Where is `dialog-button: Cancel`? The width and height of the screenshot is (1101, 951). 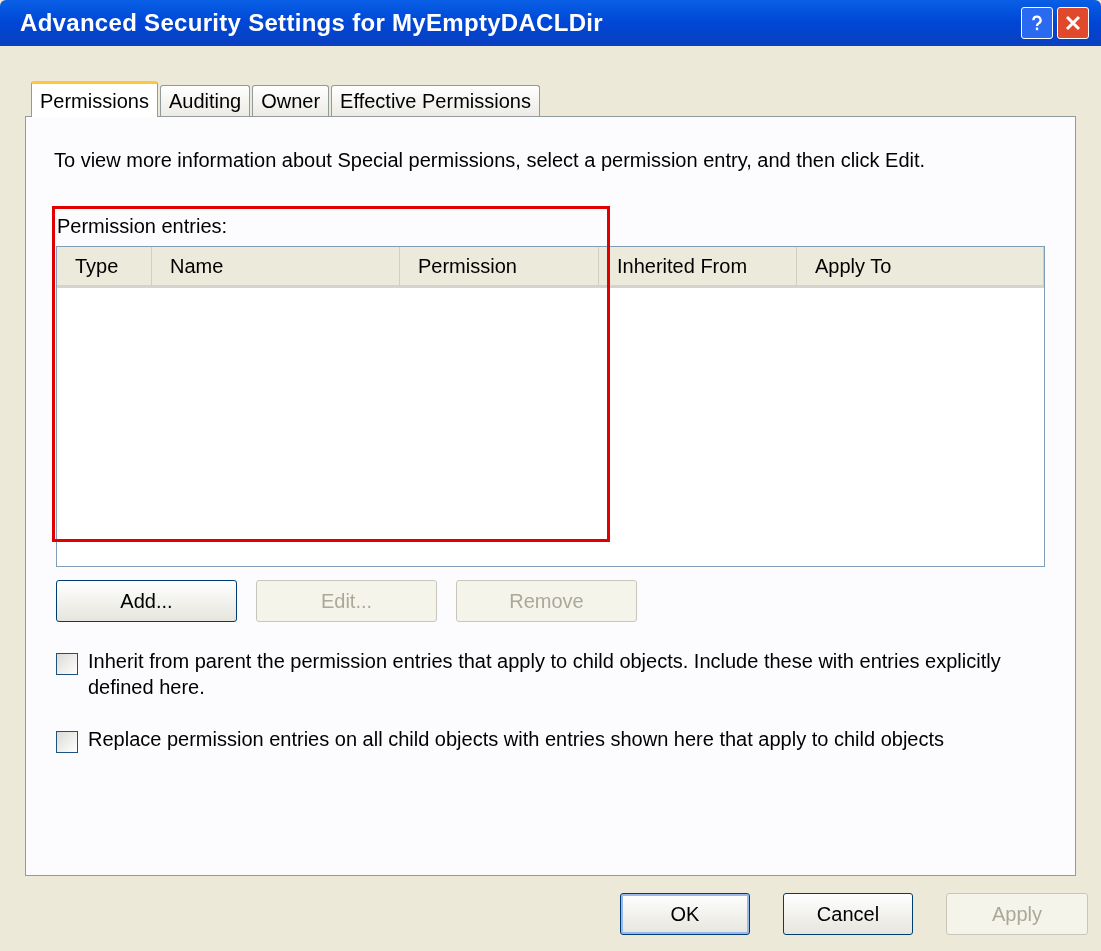
dialog-button: Cancel is located at coordinates (848, 914).